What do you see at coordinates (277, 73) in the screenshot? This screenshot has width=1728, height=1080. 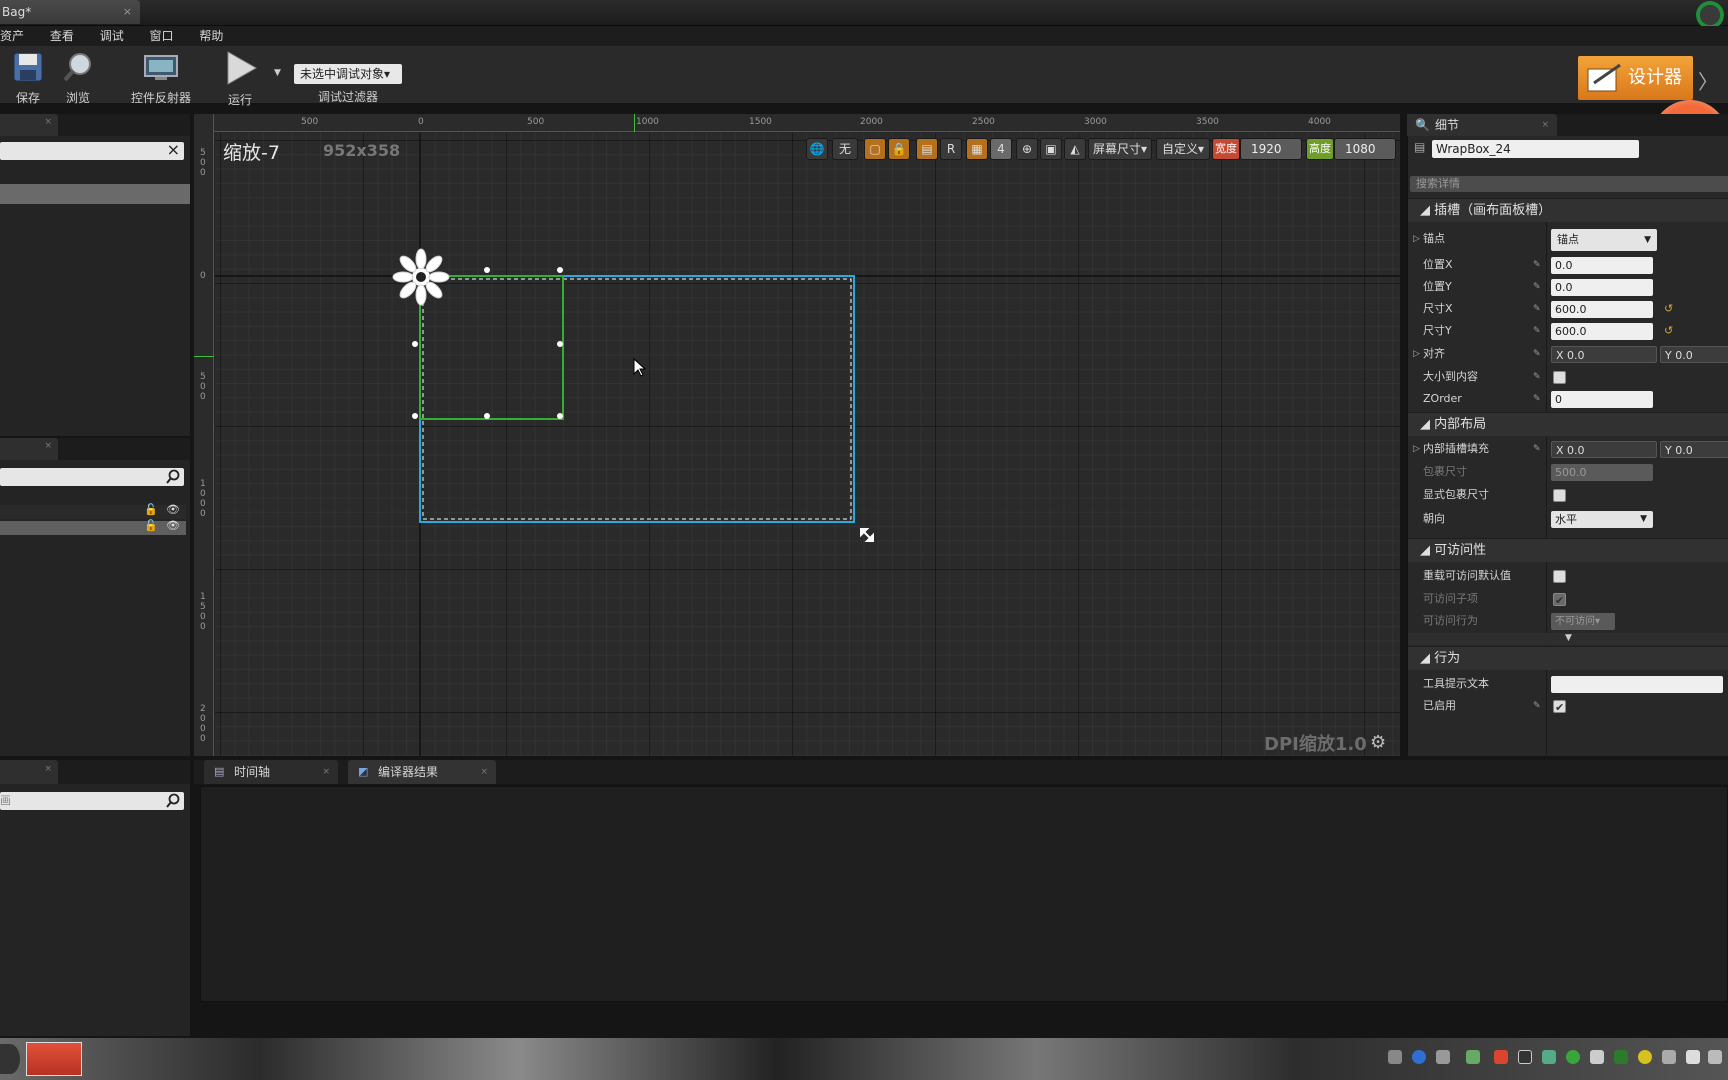 I see `run-options-arrow-icon: ▼` at bounding box center [277, 73].